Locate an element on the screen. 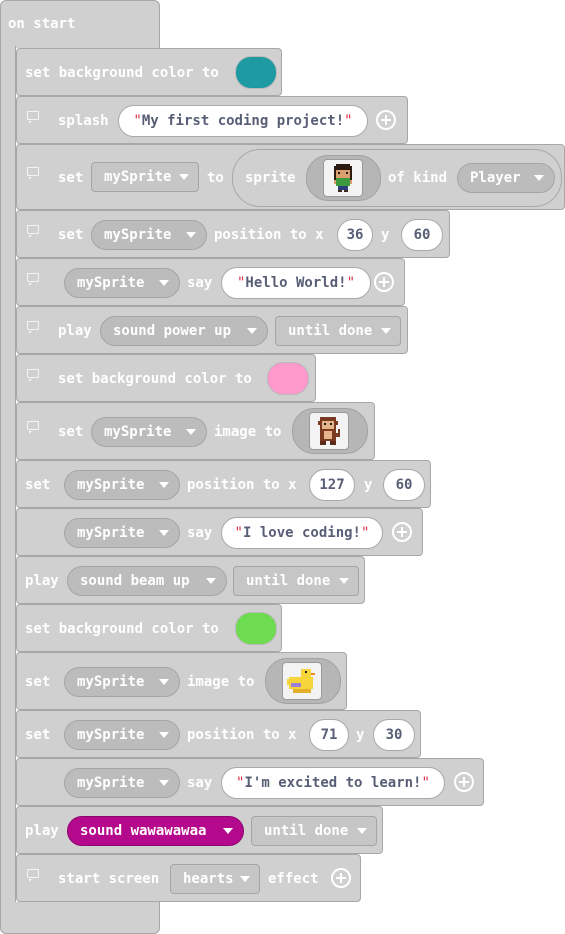 Image resolution: width=565 pixels, height=934 pixels. play-sound-block: play sound beam up until done is located at coordinates (190, 580).